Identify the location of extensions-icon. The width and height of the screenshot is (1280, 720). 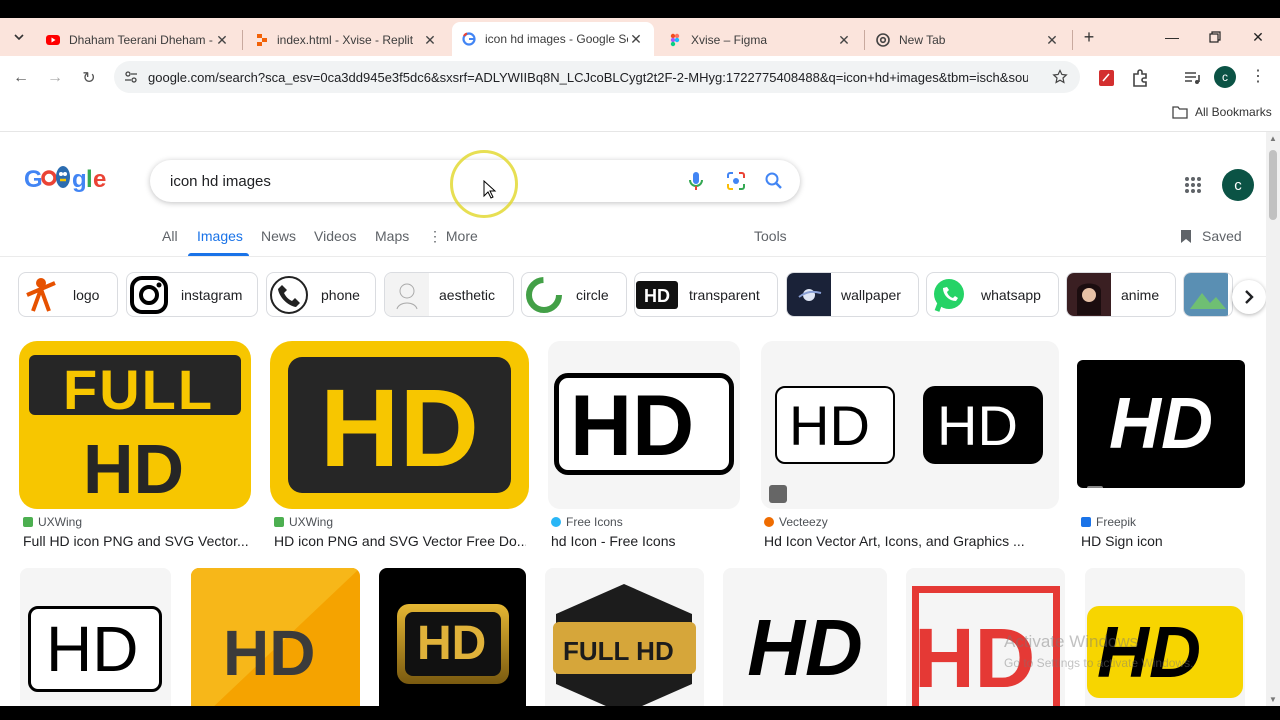
(1140, 78).